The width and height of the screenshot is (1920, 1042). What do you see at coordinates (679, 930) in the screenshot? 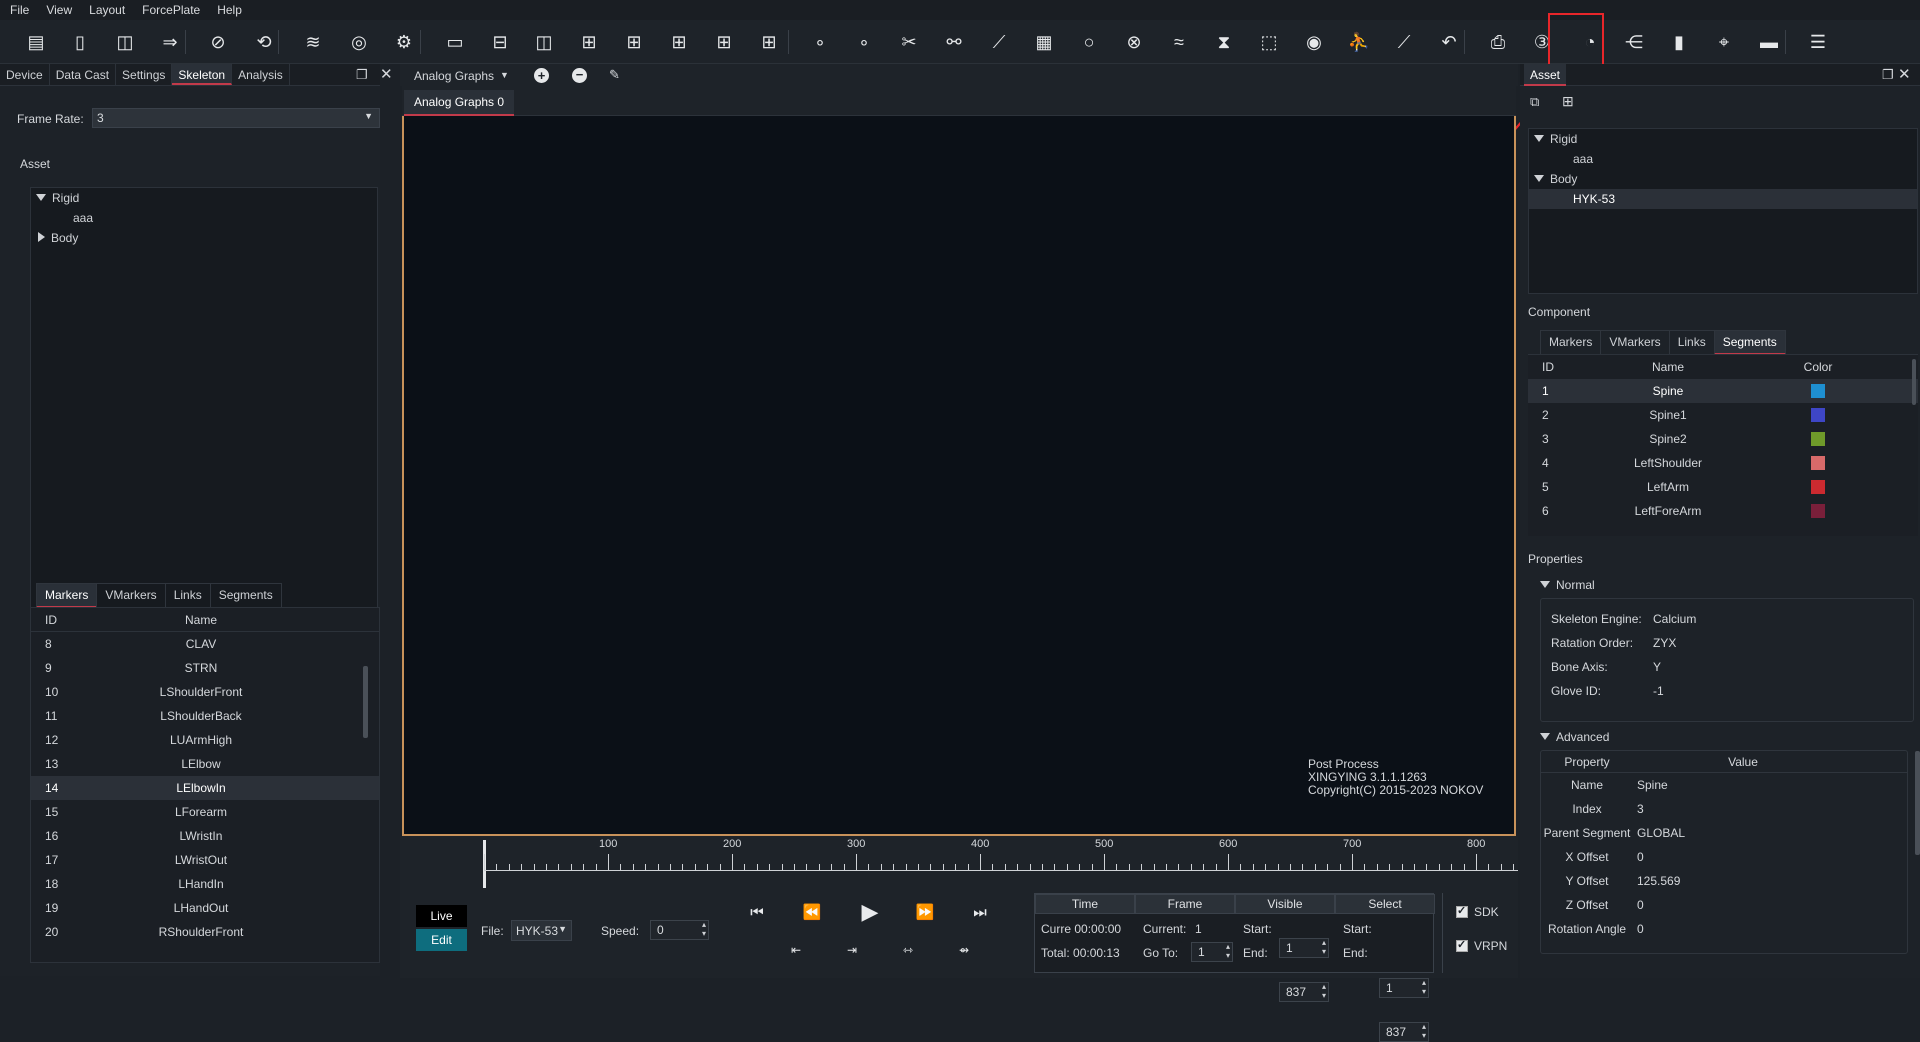
I see `speed-input: 0` at bounding box center [679, 930].